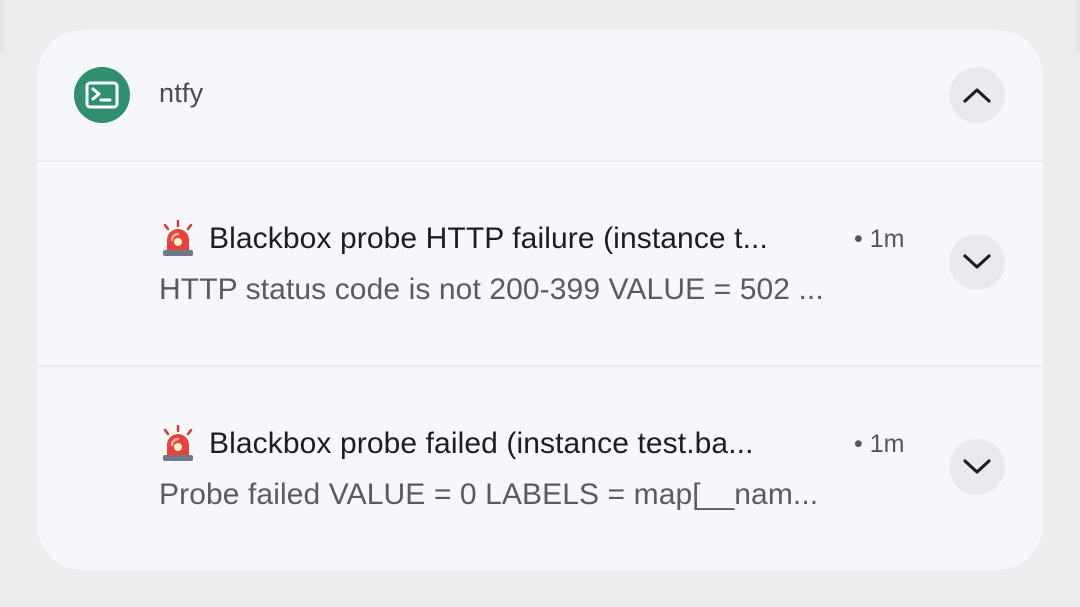  I want to click on app-name: ntfy, so click(181, 93).